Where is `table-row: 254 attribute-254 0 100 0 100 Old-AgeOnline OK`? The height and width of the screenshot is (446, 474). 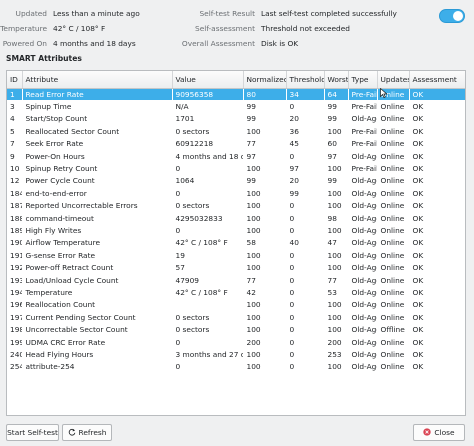
table-row: 254 attribute-254 0 100 0 100 Old-AgeOnline OK is located at coordinates (236, 367).